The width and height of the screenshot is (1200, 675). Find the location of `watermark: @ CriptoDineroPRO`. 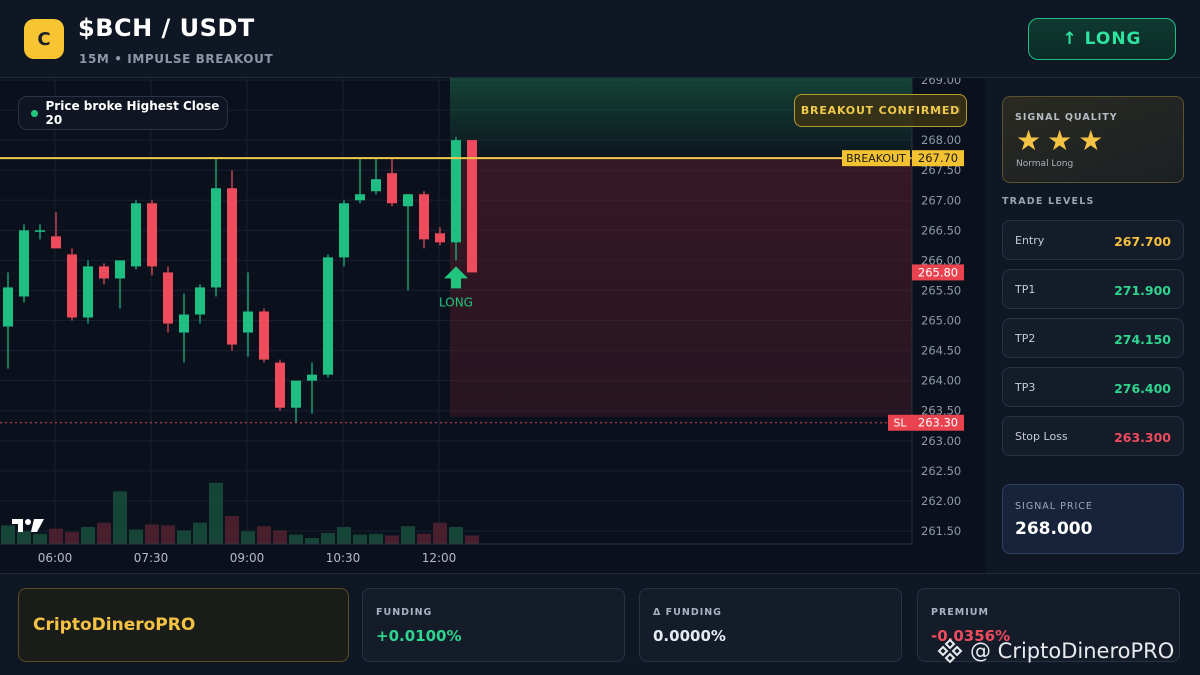

watermark: @ CriptoDineroPRO is located at coordinates (1066, 651).